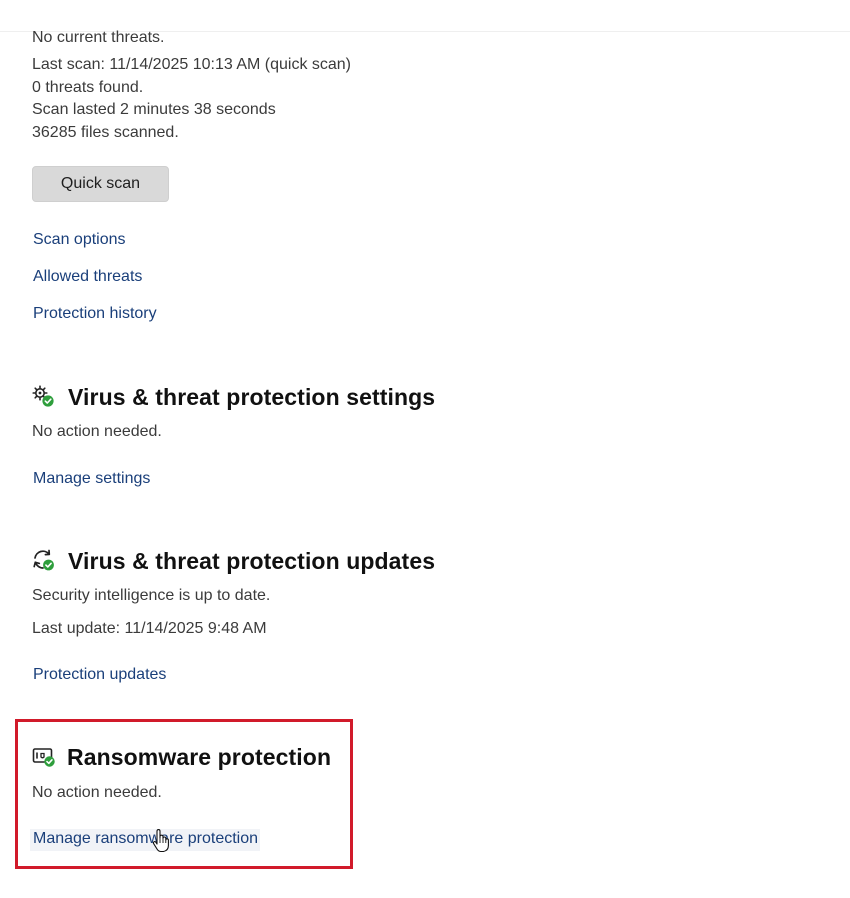 Image resolution: width=850 pixels, height=898 pixels. What do you see at coordinates (145, 839) in the screenshot?
I see `manage-ransomware-protection-link: Manage ransomware protection` at bounding box center [145, 839].